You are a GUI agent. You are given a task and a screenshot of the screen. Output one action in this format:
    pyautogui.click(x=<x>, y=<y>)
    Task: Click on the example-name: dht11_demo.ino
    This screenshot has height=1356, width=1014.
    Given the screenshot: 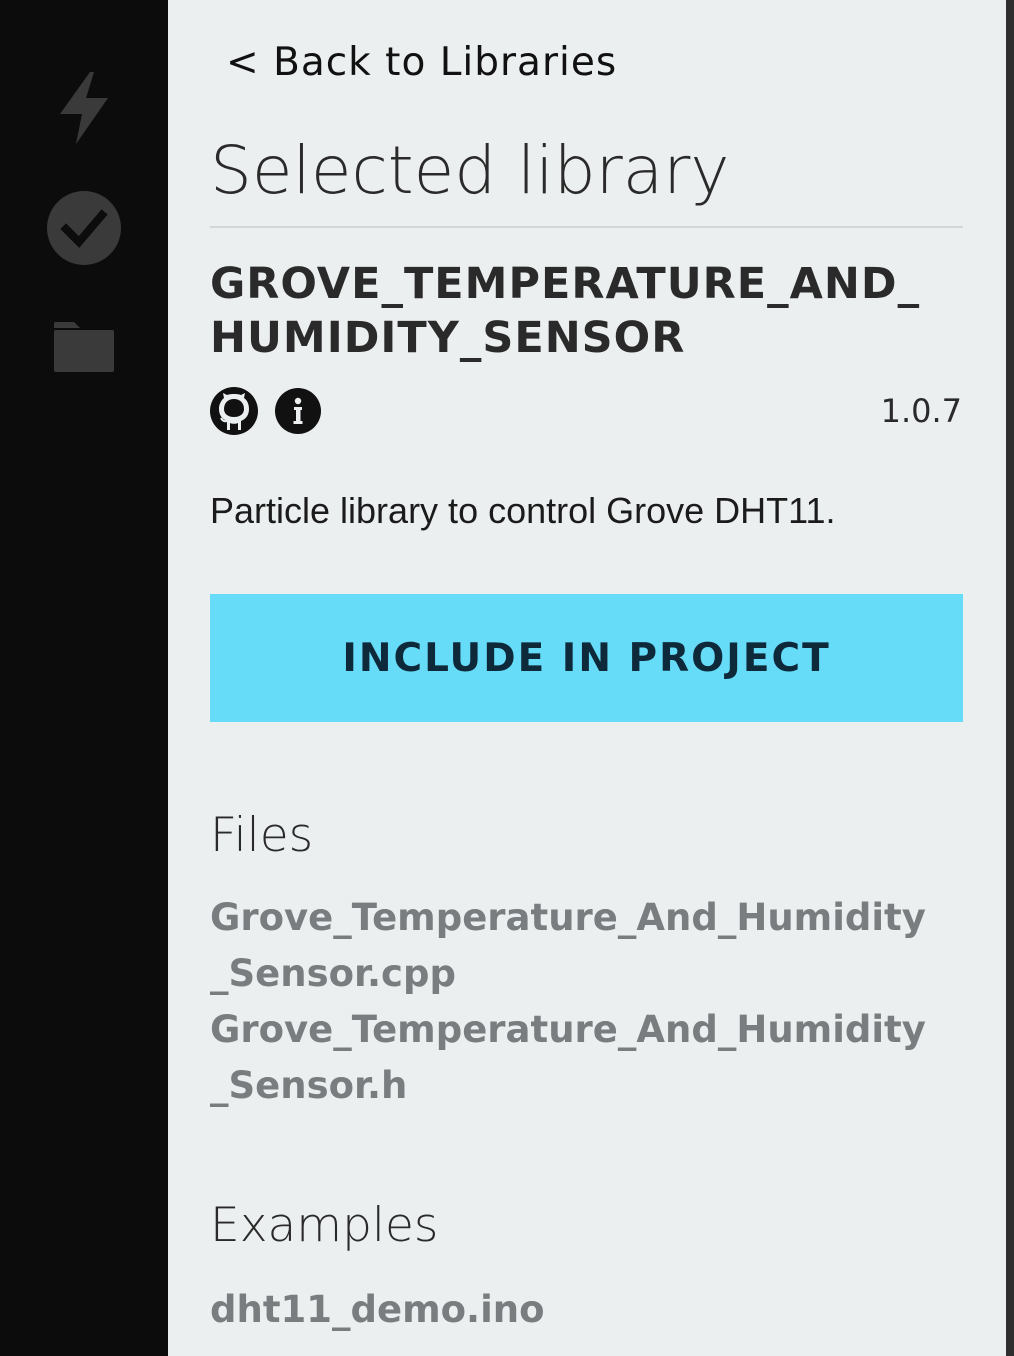 What is the action you would take?
    pyautogui.click(x=377, y=1309)
    